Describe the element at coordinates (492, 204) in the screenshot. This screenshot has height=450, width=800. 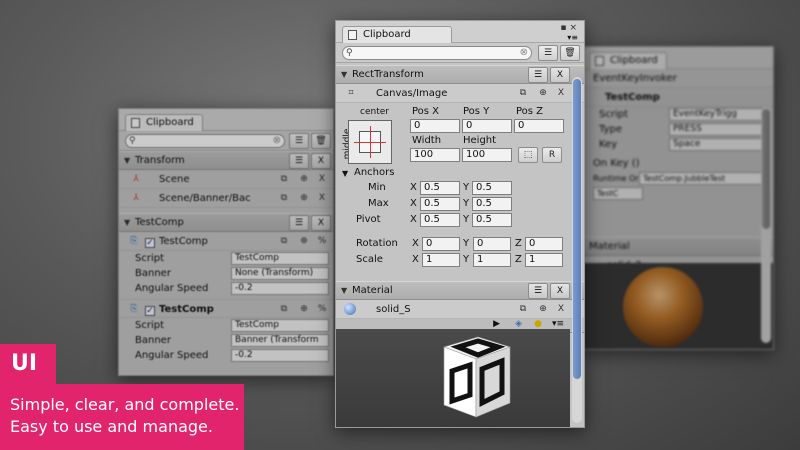
I see `anchor-max-y-field: 0.5` at that location.